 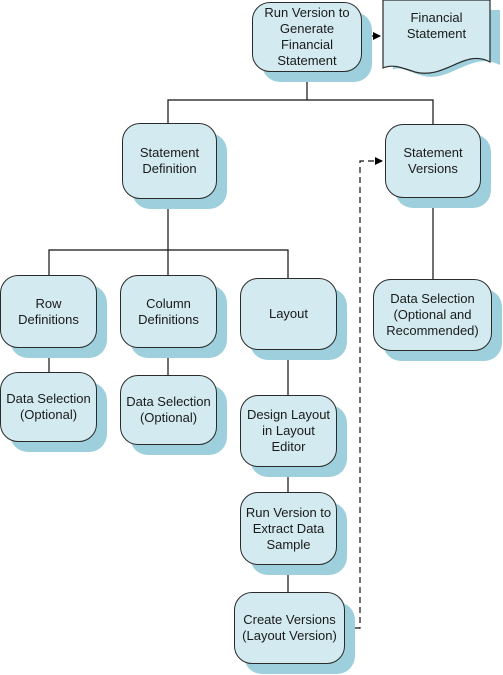 I want to click on data-selection-row-label: Data Selection (Optional), so click(x=48, y=407).